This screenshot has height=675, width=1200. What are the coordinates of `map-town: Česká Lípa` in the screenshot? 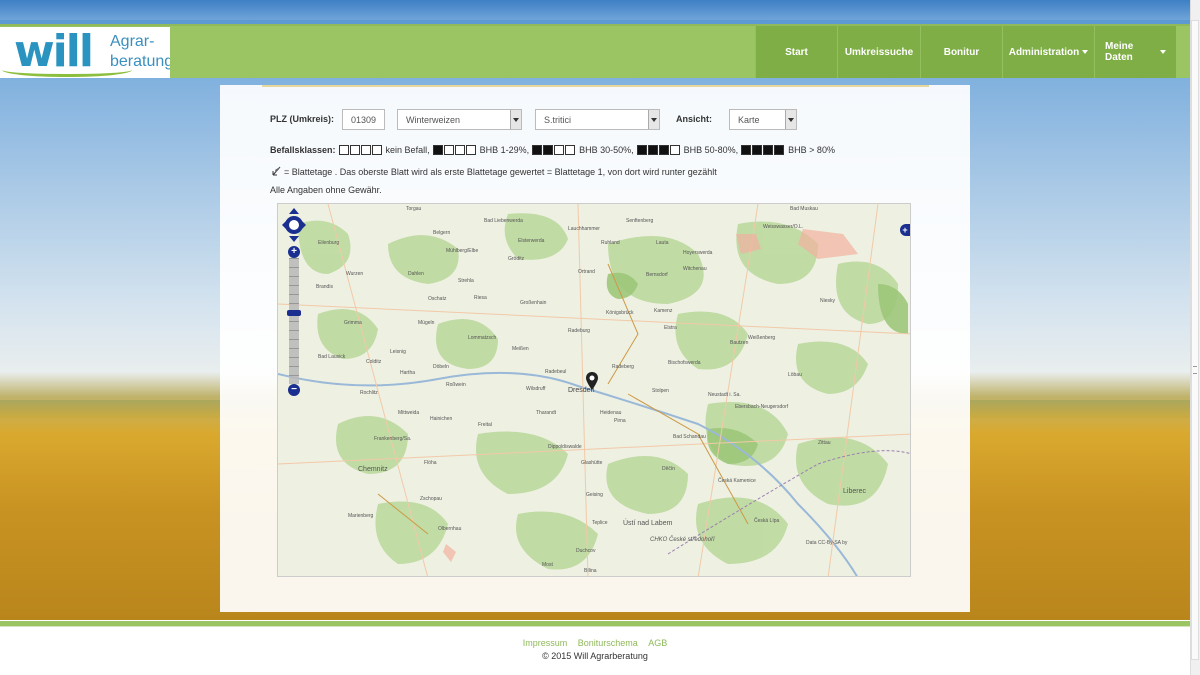 It's located at (767, 521).